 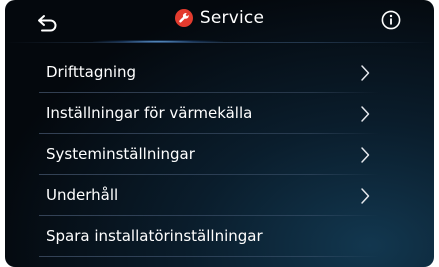 What do you see at coordinates (149, 113) in the screenshot?
I see `menu-item-label: Inställningar för värmekälla` at bounding box center [149, 113].